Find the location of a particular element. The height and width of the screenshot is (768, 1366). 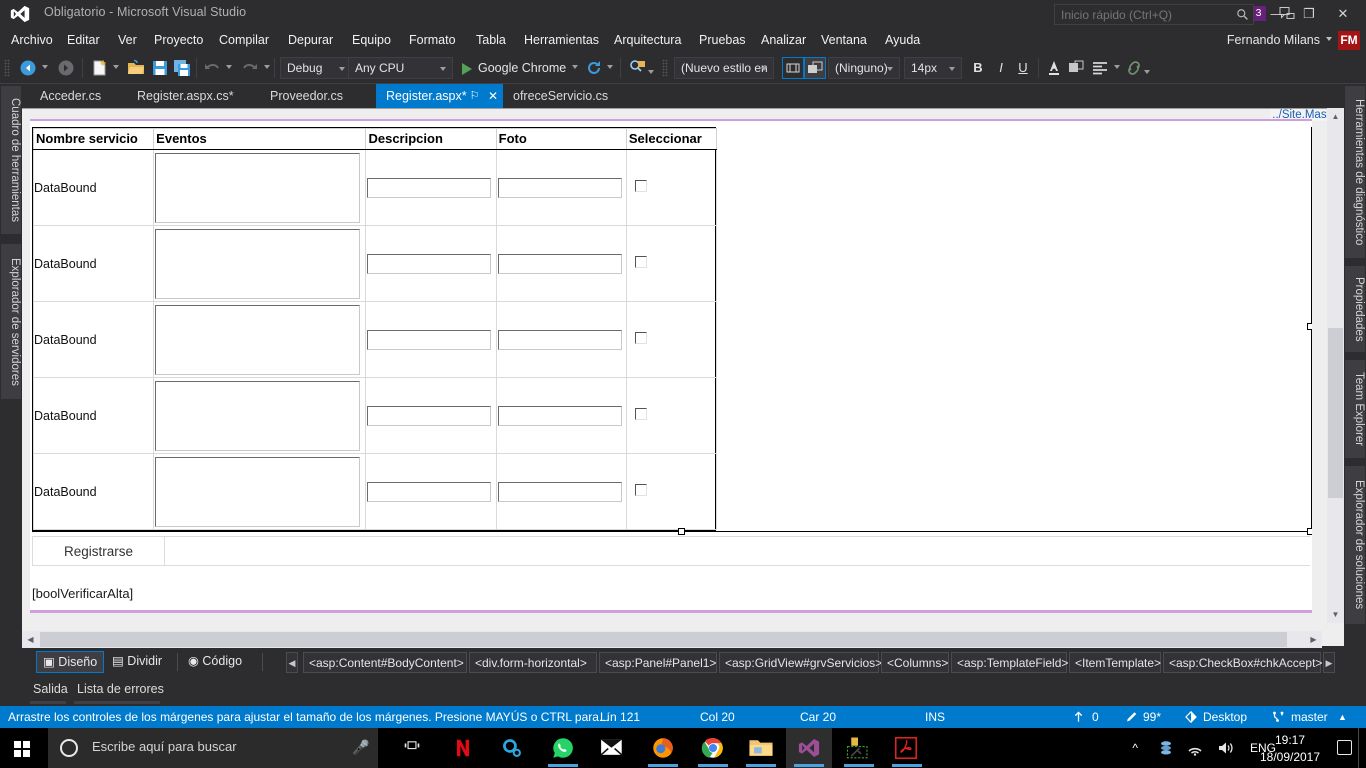

menu-arquitectura: Arquitectura is located at coordinates (647, 40).